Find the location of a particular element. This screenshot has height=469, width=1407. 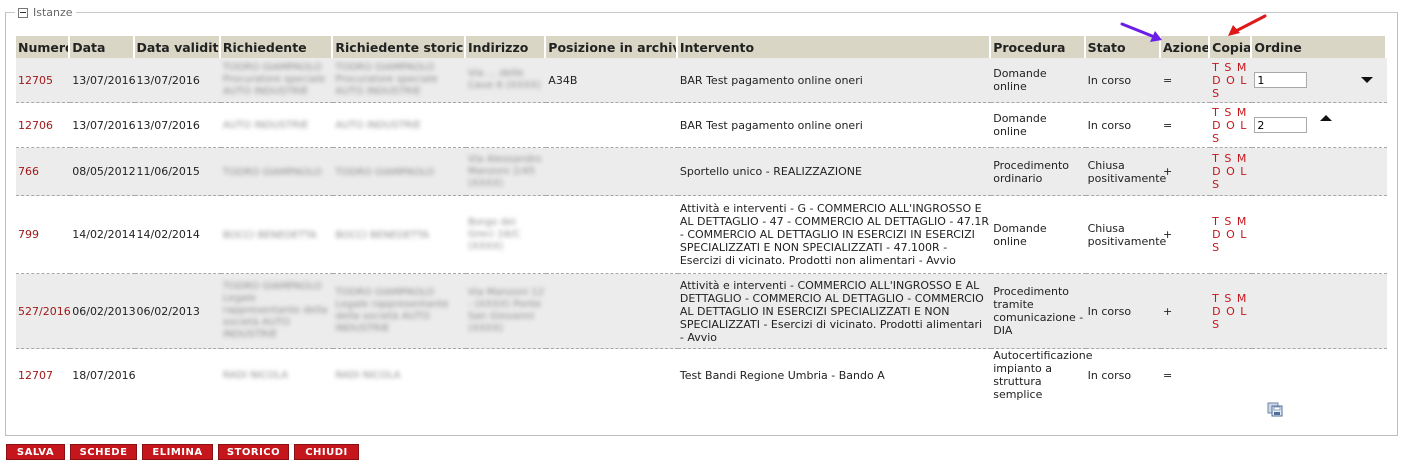

row-data: 14/02/2014 is located at coordinates (103, 235).